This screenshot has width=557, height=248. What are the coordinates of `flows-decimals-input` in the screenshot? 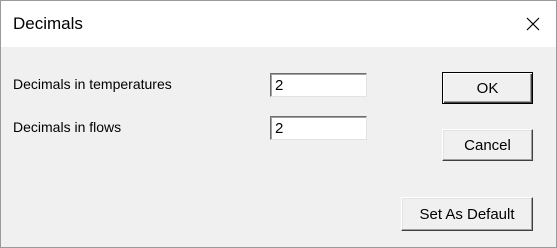 It's located at (318, 128).